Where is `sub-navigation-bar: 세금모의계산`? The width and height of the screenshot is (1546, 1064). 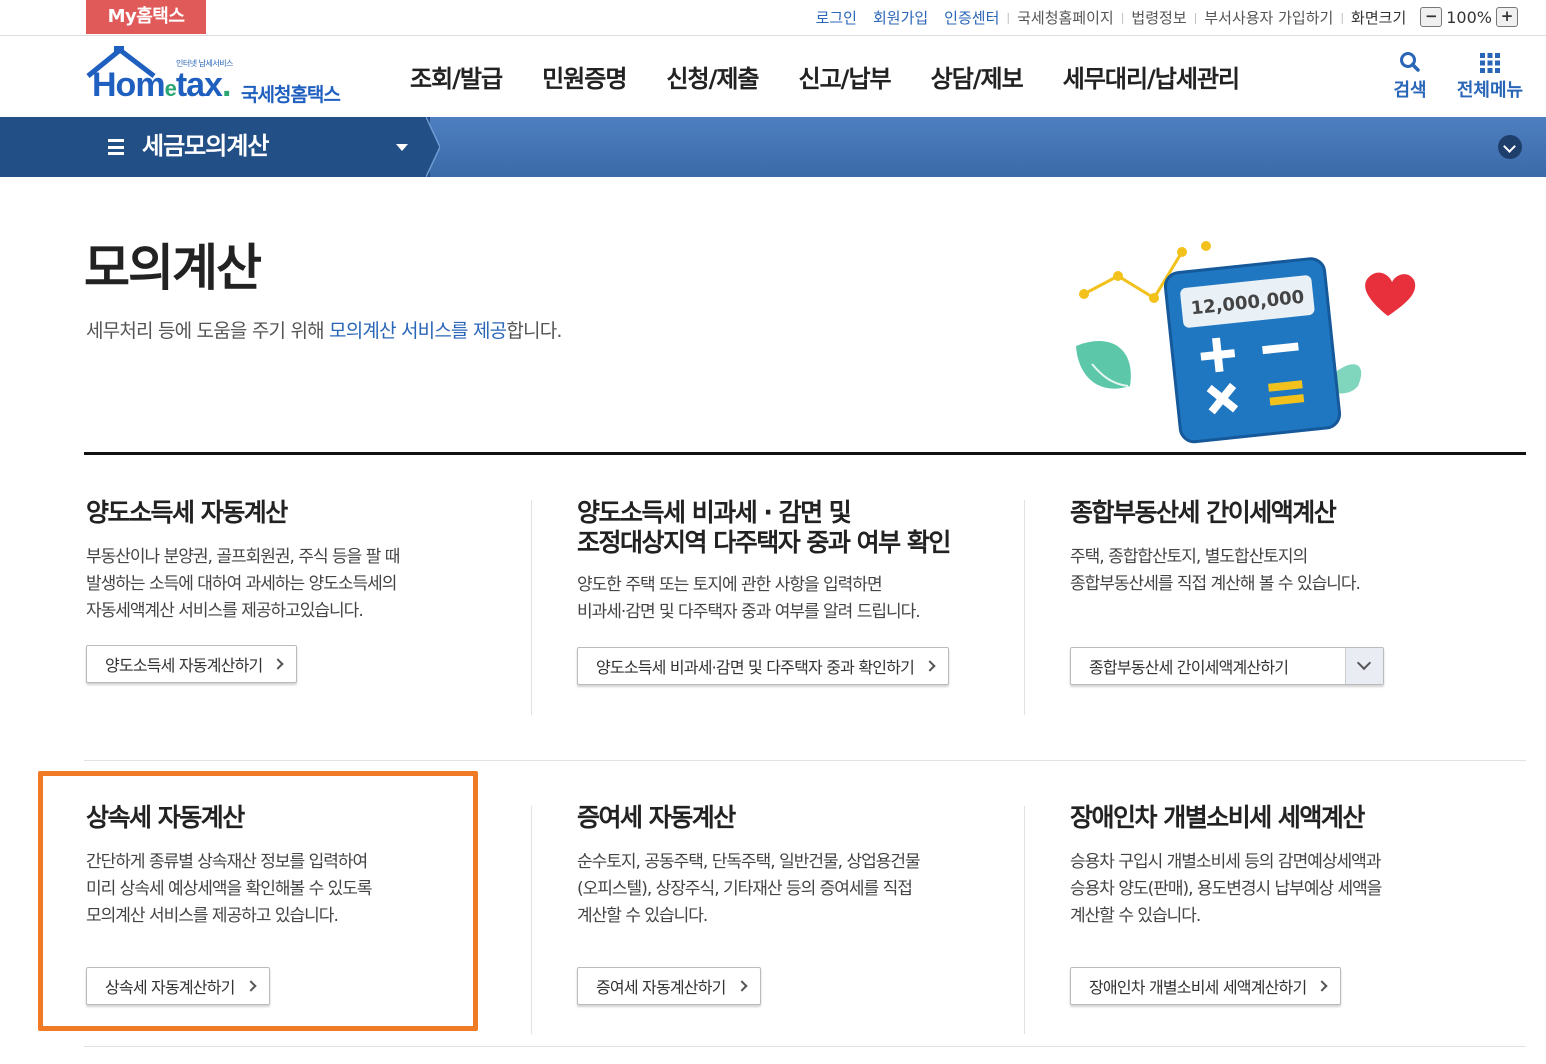 sub-navigation-bar: 세금모의계산 is located at coordinates (773, 147).